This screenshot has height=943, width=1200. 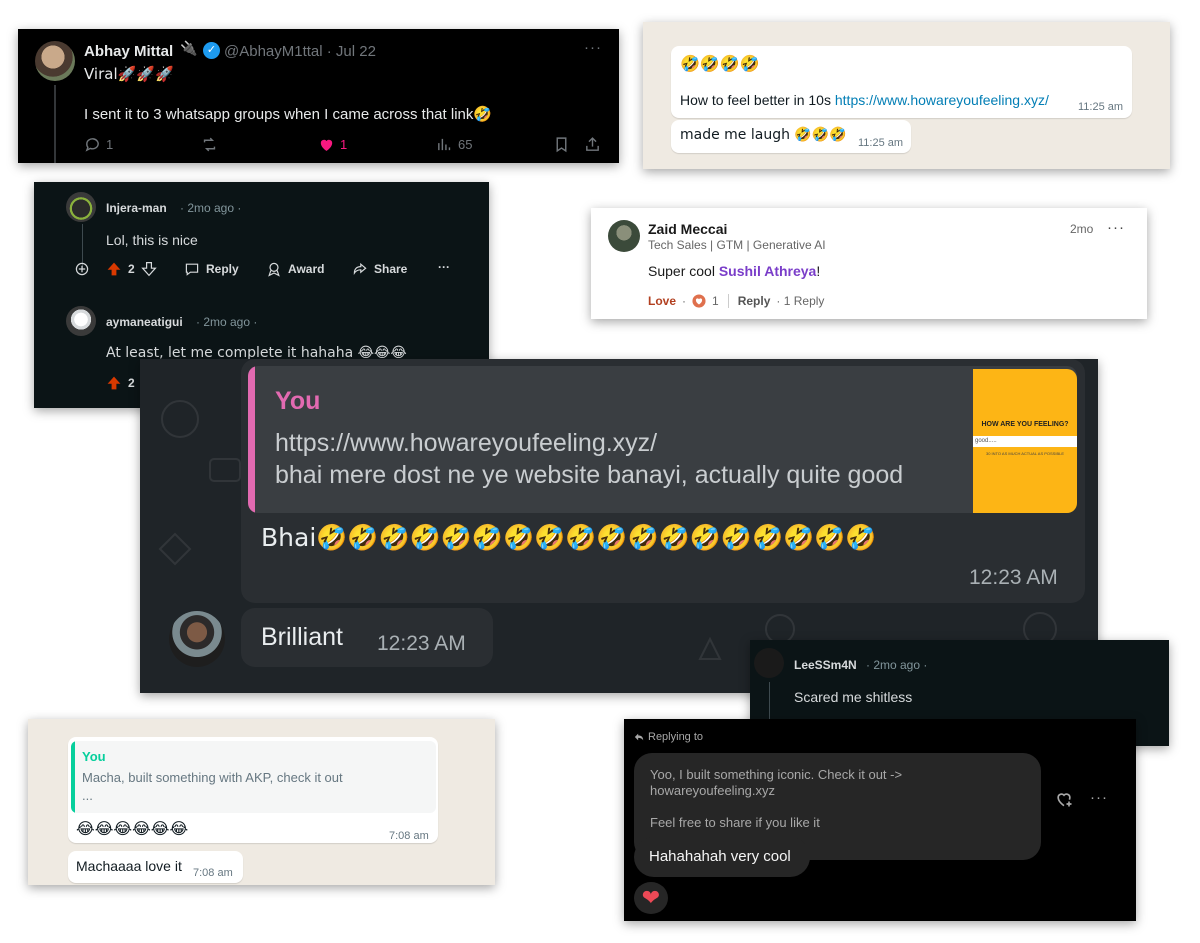 I want to click on message-text: made me laugh 🤣🤣🤣, so click(x=763, y=135).